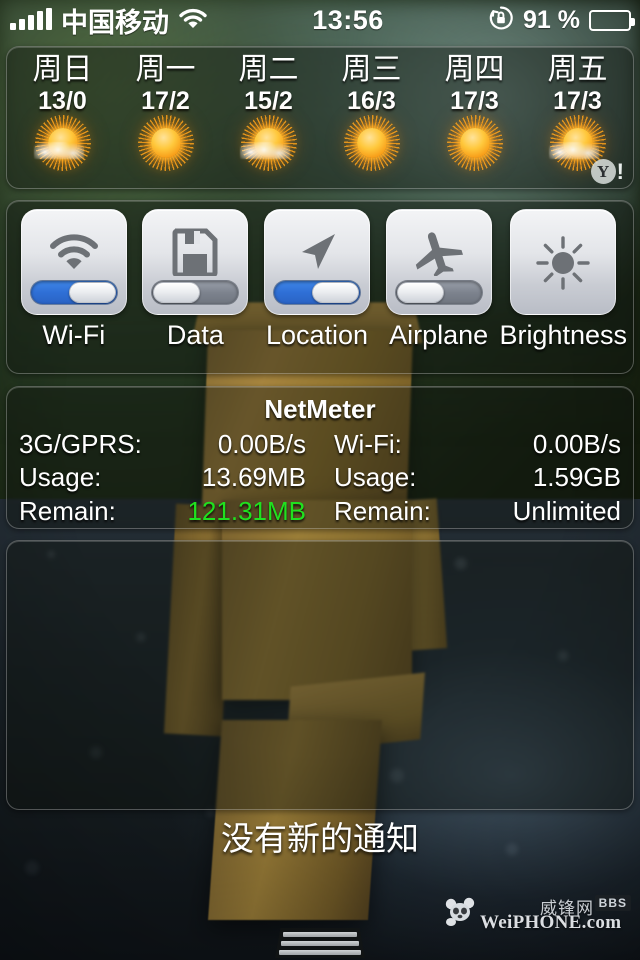  What do you see at coordinates (317, 252) in the screenshot?
I see `location-arrow-icon` at bounding box center [317, 252].